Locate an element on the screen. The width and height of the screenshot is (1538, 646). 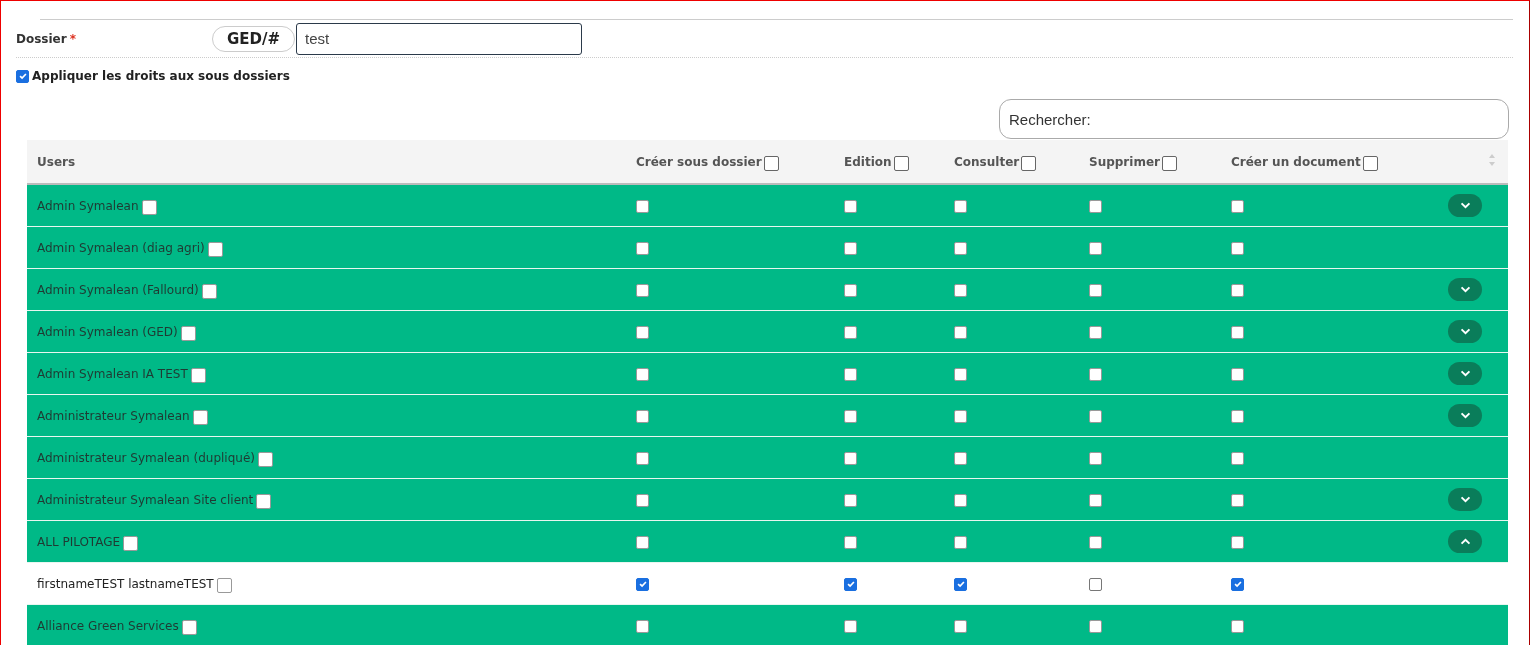
column-header: Consulter is located at coordinates (987, 161).